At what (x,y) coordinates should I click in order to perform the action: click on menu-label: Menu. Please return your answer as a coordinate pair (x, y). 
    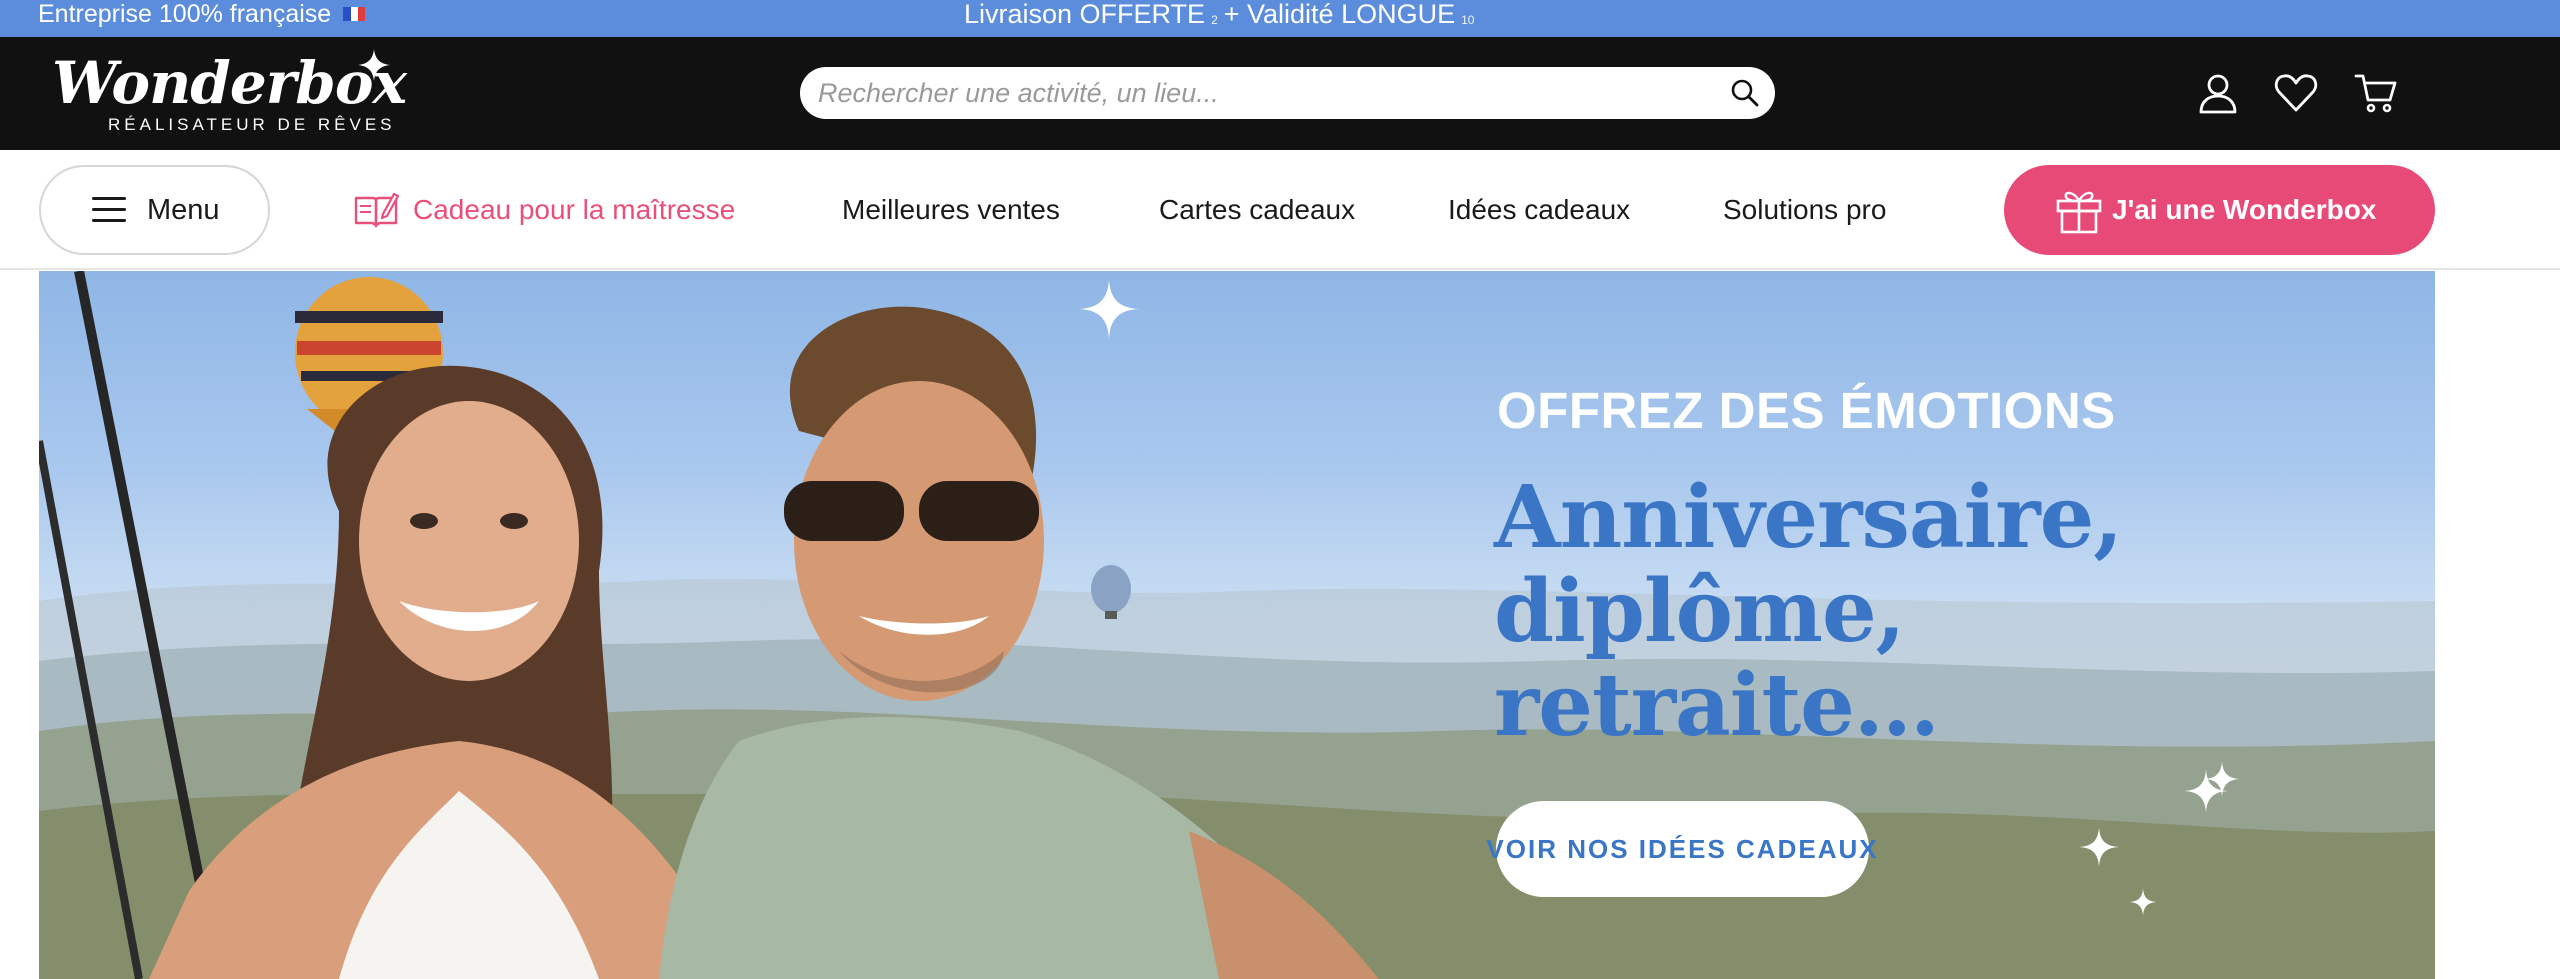
    Looking at the image, I should click on (183, 209).